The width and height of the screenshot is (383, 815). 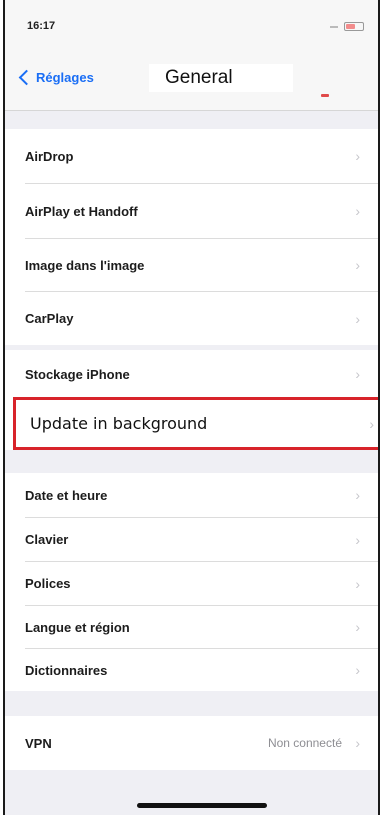 I want to click on battery-icon, so click(x=354, y=26).